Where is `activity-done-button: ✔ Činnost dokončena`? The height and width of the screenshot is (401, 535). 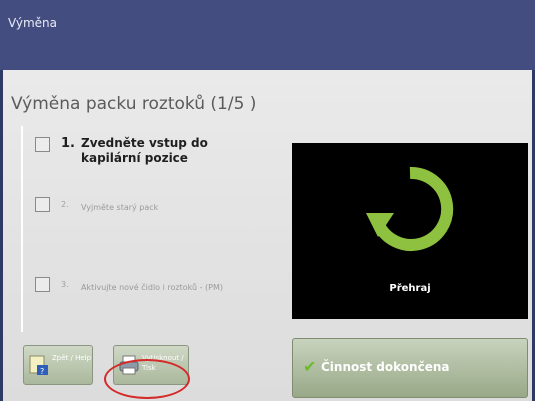
activity-done-button: ✔ Činnost dokončena is located at coordinates (410, 368).